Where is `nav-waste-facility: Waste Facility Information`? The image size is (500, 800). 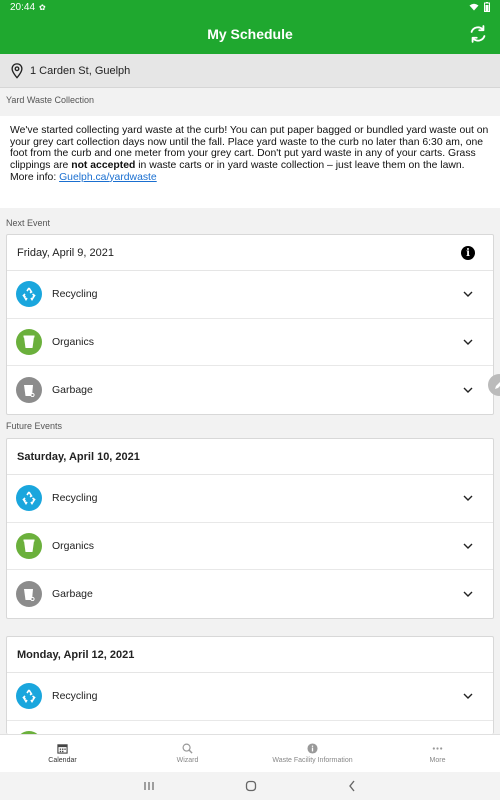
nav-waste-facility: Waste Facility Information is located at coordinates (312, 753).